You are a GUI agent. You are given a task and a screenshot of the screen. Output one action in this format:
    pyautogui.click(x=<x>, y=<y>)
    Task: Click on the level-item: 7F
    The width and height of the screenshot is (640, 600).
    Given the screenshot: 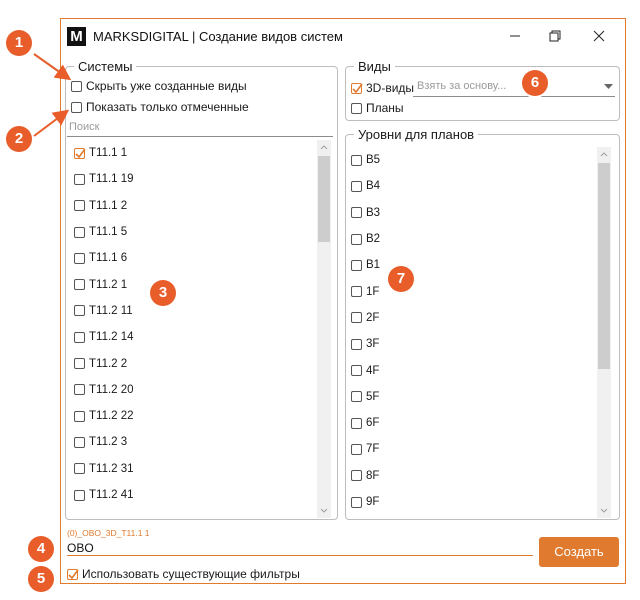 What is the action you would take?
    pyautogui.click(x=471, y=449)
    